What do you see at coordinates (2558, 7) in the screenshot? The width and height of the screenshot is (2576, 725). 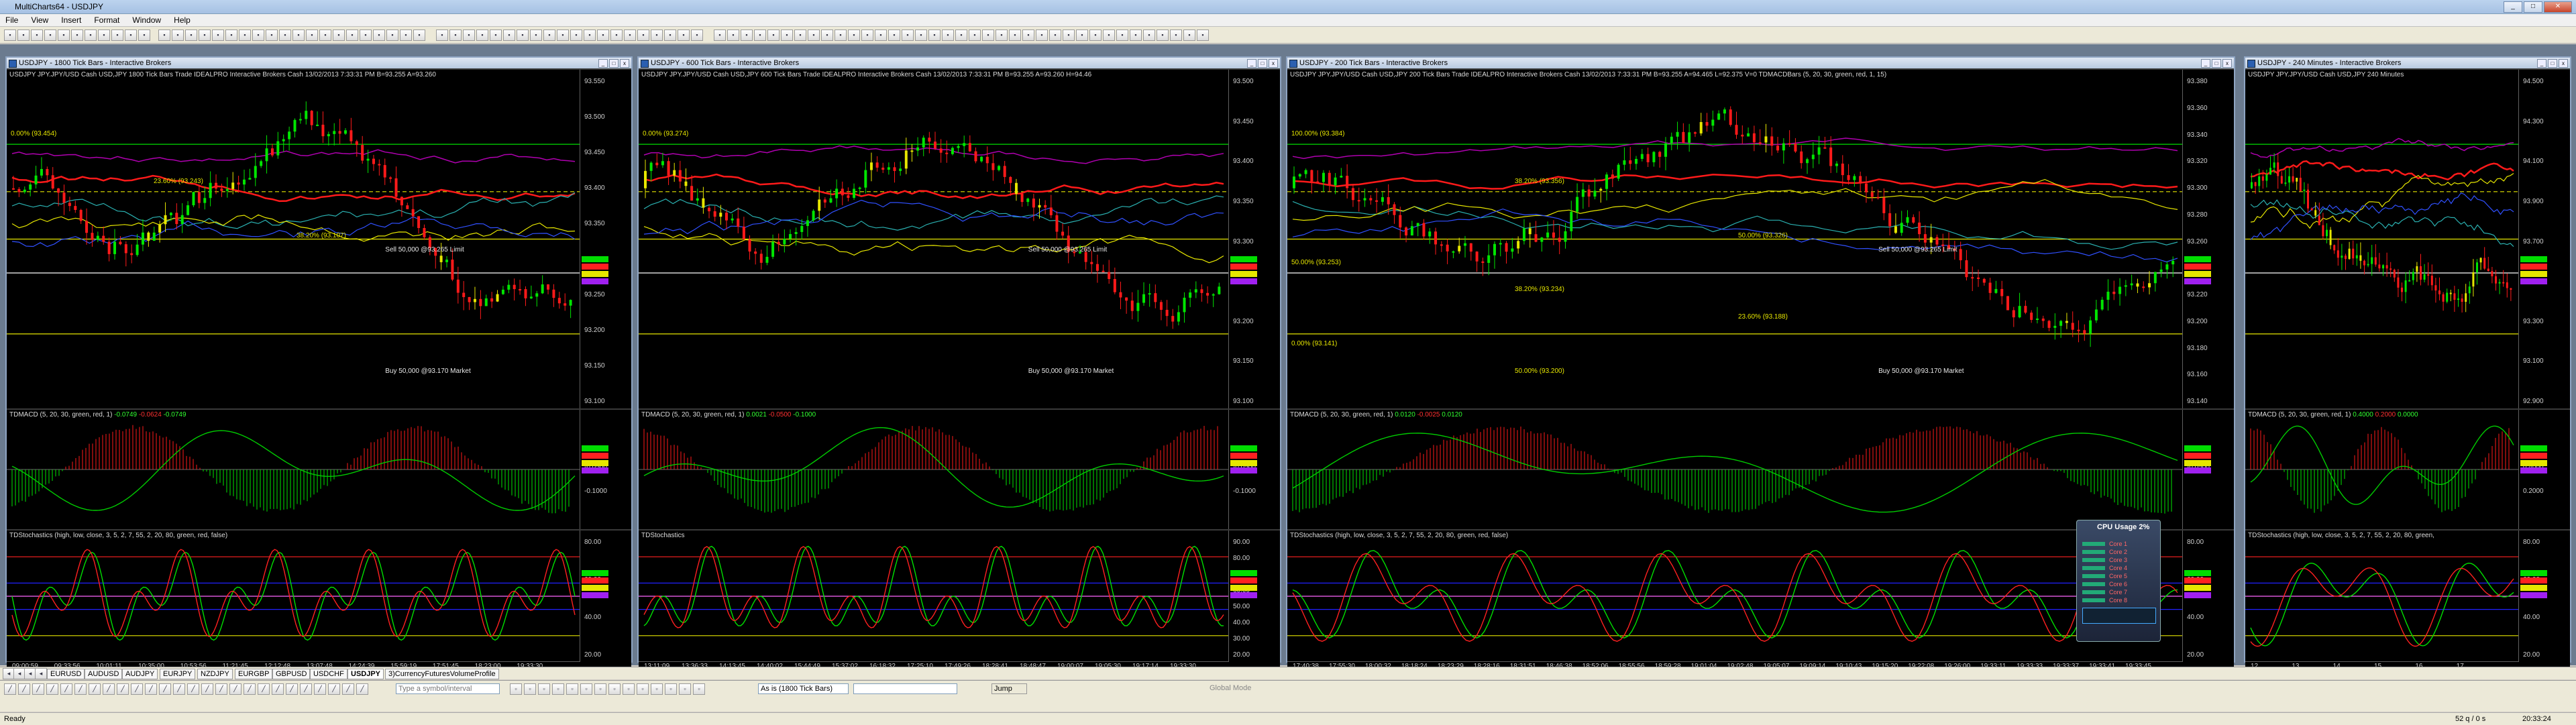 I see `close-button: ✕` at bounding box center [2558, 7].